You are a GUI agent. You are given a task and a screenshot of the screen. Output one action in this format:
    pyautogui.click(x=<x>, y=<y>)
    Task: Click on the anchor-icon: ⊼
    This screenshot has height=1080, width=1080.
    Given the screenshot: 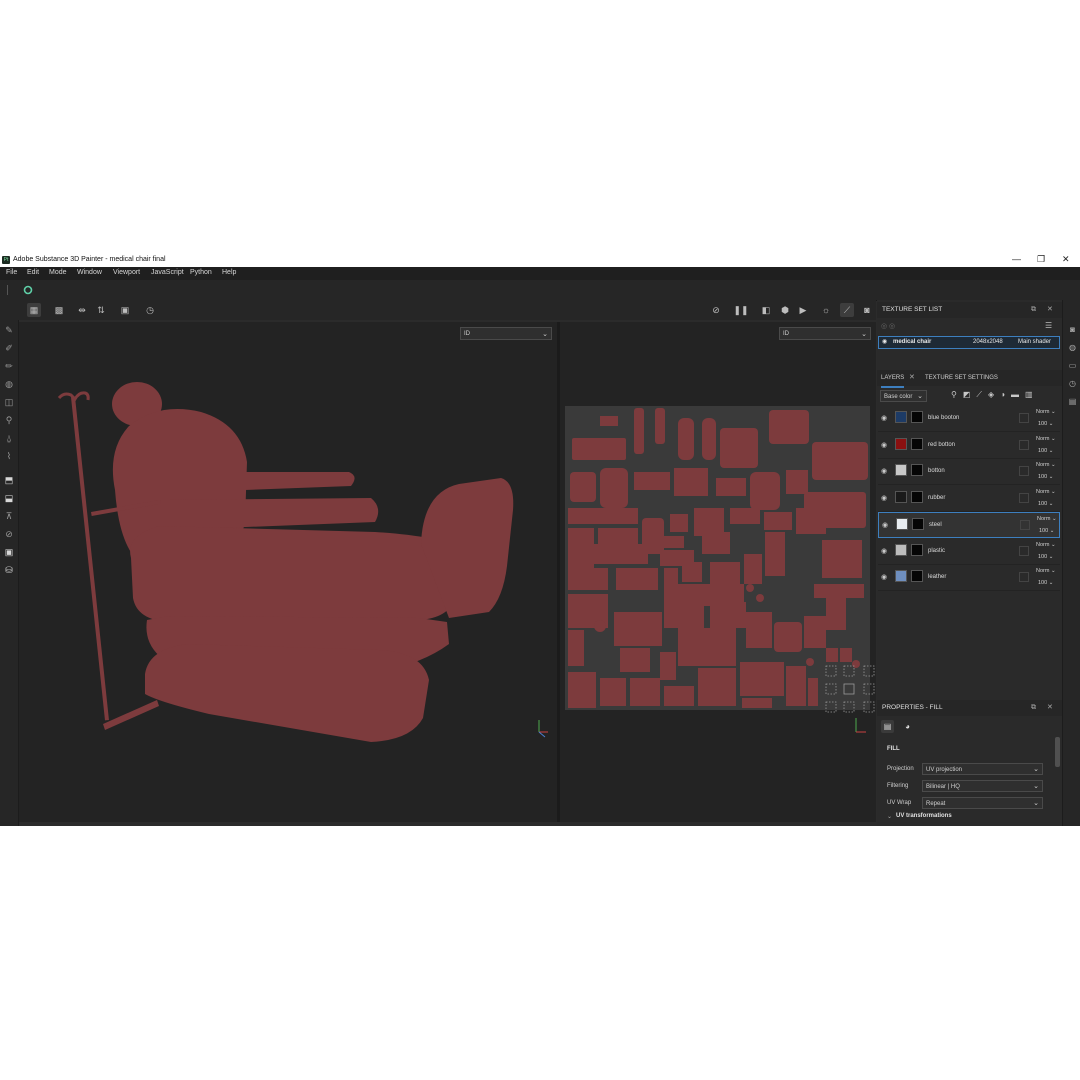 What is the action you would take?
    pyautogui.click(x=9, y=516)
    